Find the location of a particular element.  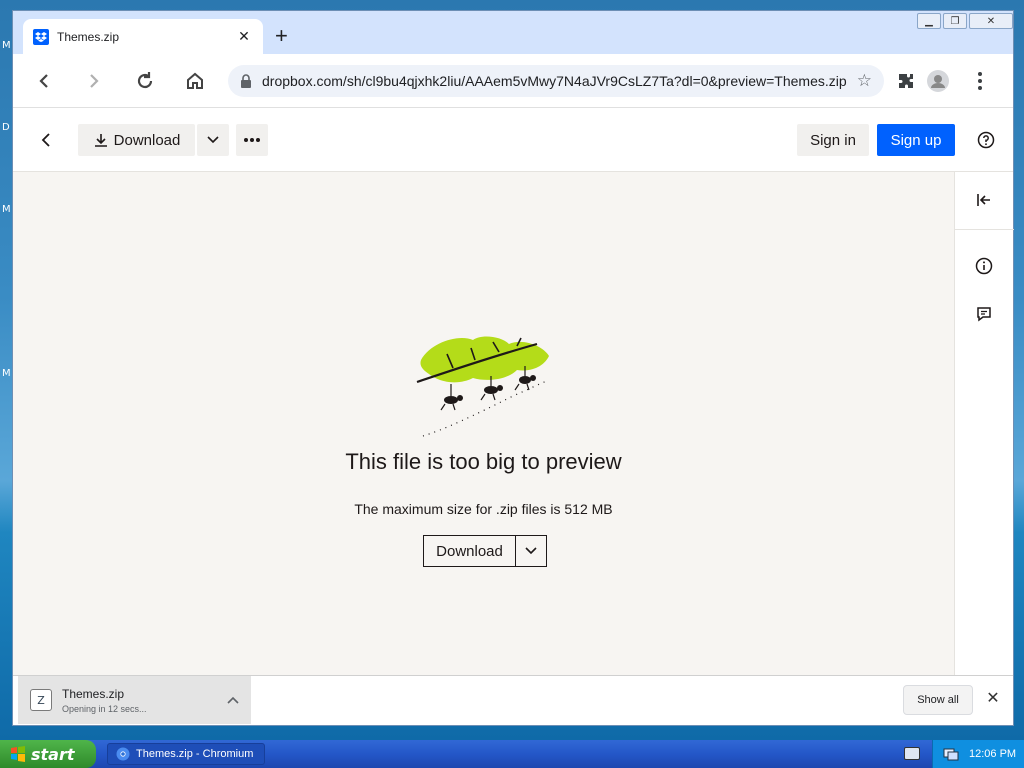

lock-icon is located at coordinates (246, 81).